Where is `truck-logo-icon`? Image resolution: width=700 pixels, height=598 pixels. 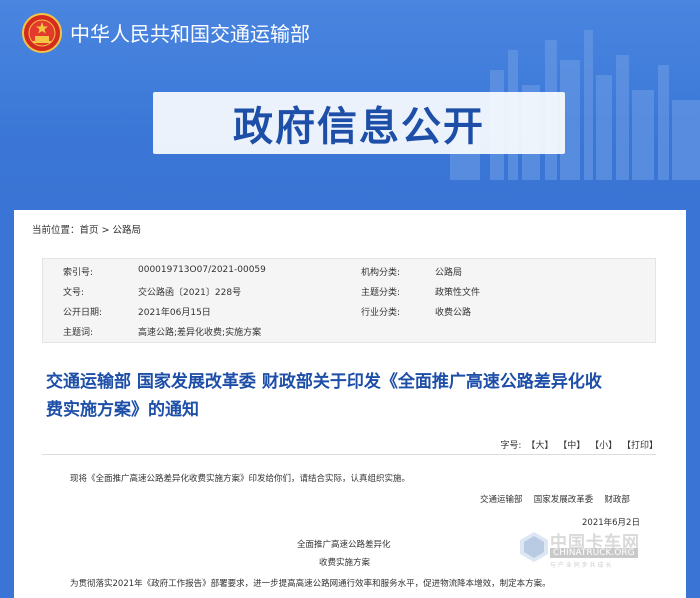 truck-logo-icon is located at coordinates (534, 547).